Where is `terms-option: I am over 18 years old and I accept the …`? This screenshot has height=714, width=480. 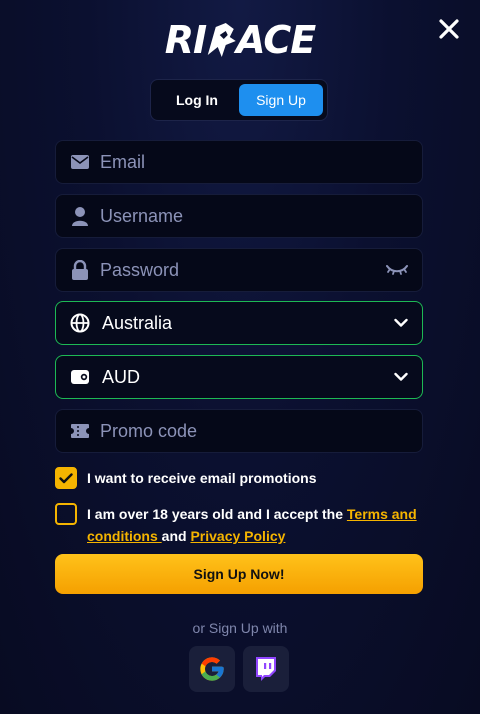
terms-option: I am over 18 years old and I accept the … is located at coordinates (240, 525).